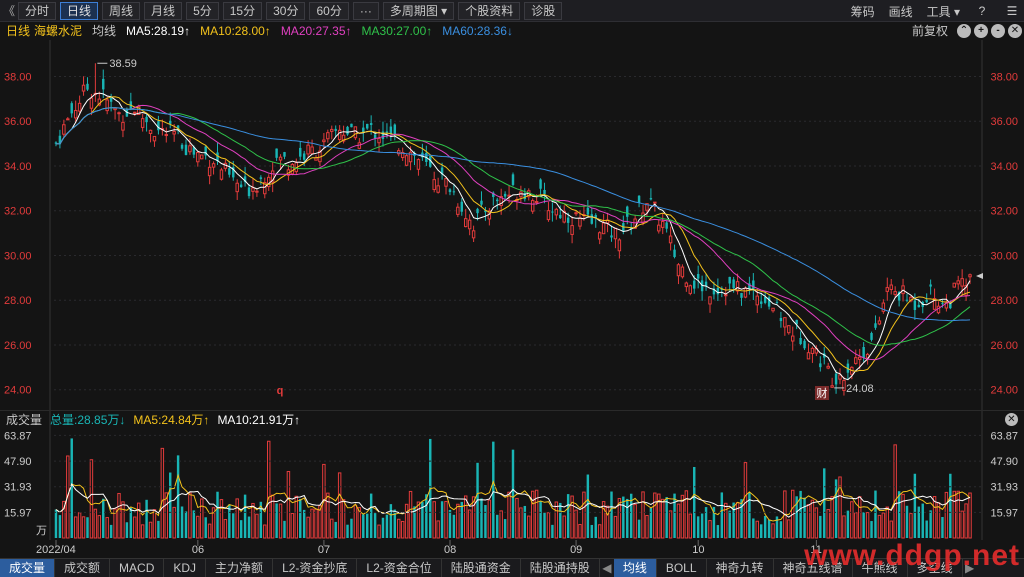 Image resolution: width=1024 pixels, height=577 pixels. I want to click on tab-right-1: BOLL, so click(682, 568).